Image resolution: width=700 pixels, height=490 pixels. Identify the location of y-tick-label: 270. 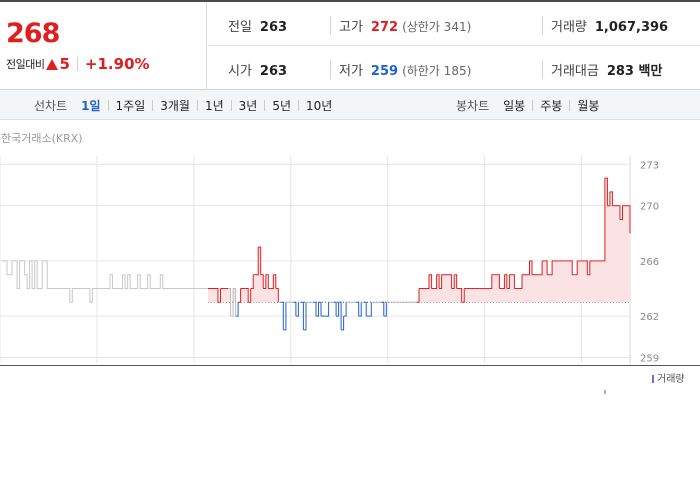
(649, 207).